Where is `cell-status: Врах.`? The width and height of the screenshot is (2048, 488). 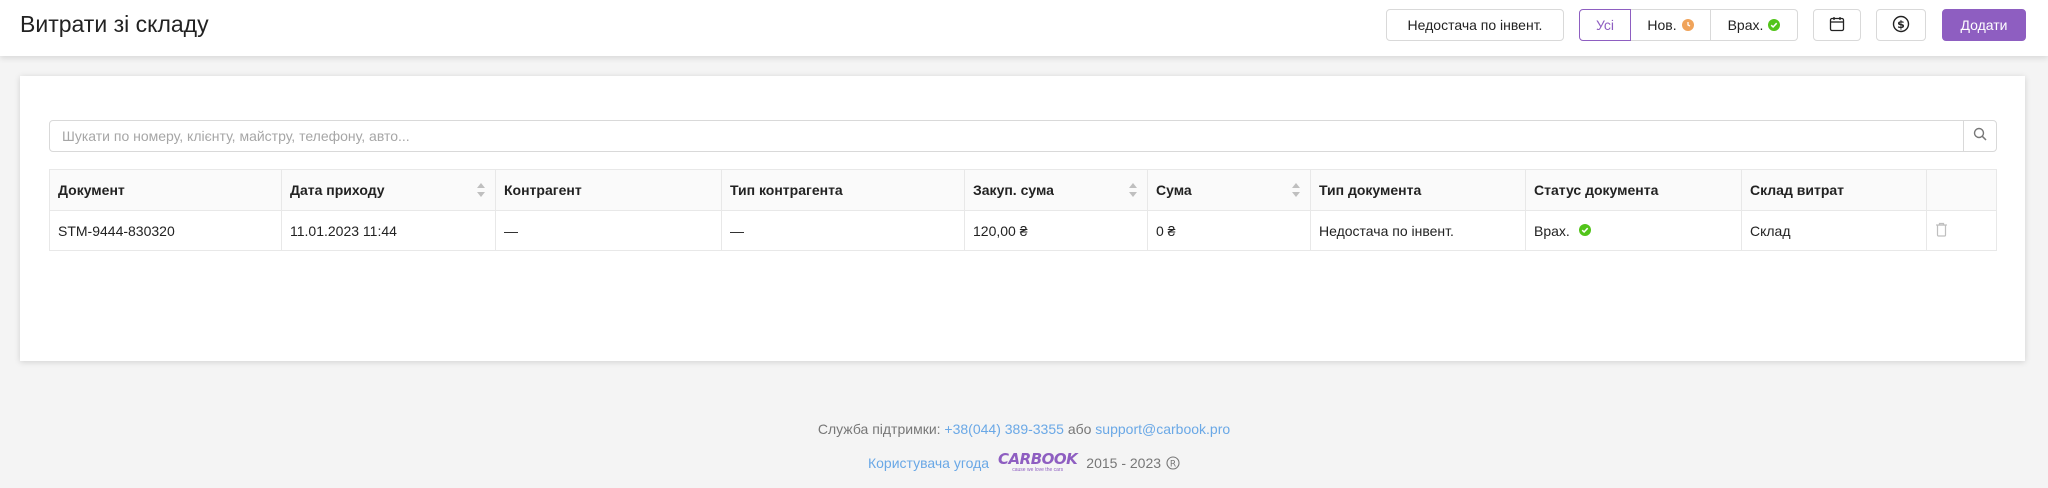 cell-status: Врах. is located at coordinates (1633, 230).